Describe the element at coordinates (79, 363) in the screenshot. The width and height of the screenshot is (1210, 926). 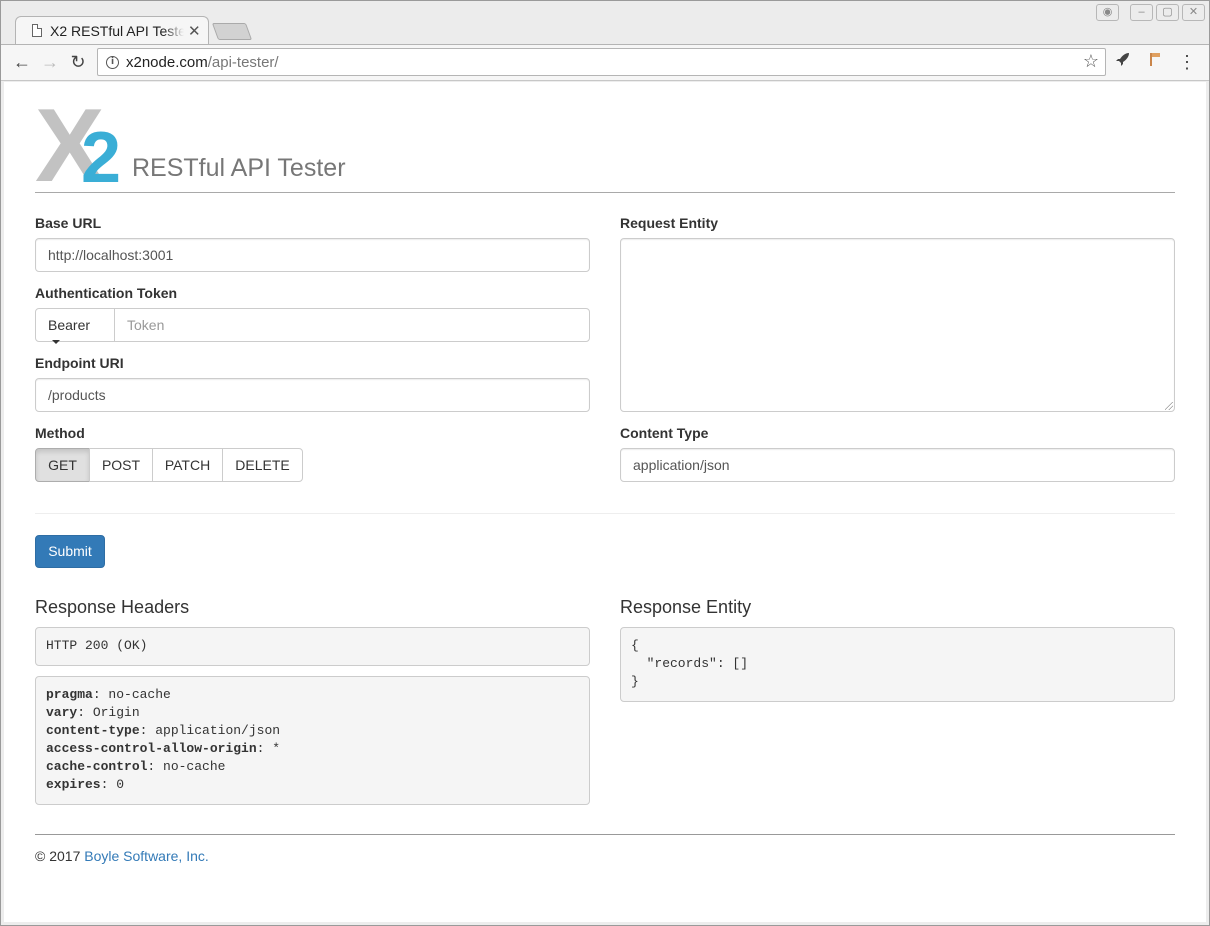
I see `endpoint-uri-label: Endpoint URI` at that location.